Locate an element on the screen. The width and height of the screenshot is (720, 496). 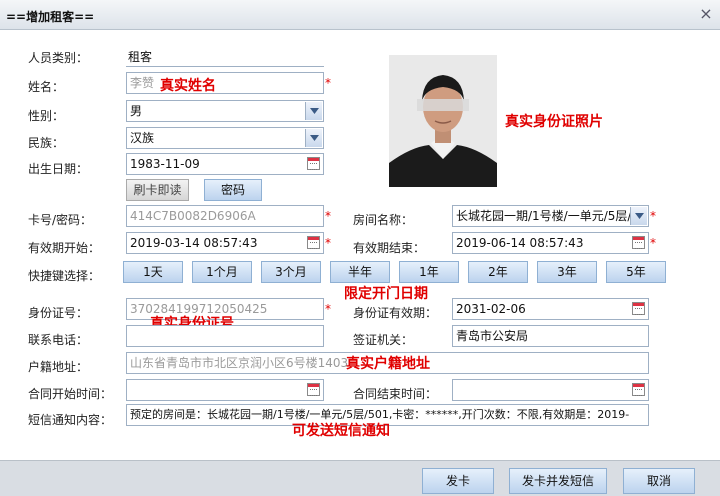
id-photo-image is located at coordinates (443, 121).